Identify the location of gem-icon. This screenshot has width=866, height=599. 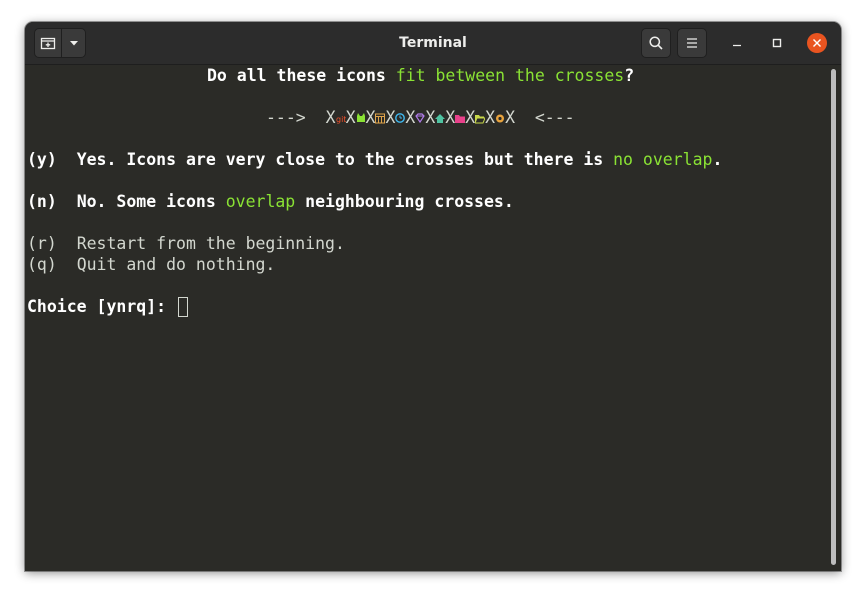
(420, 118).